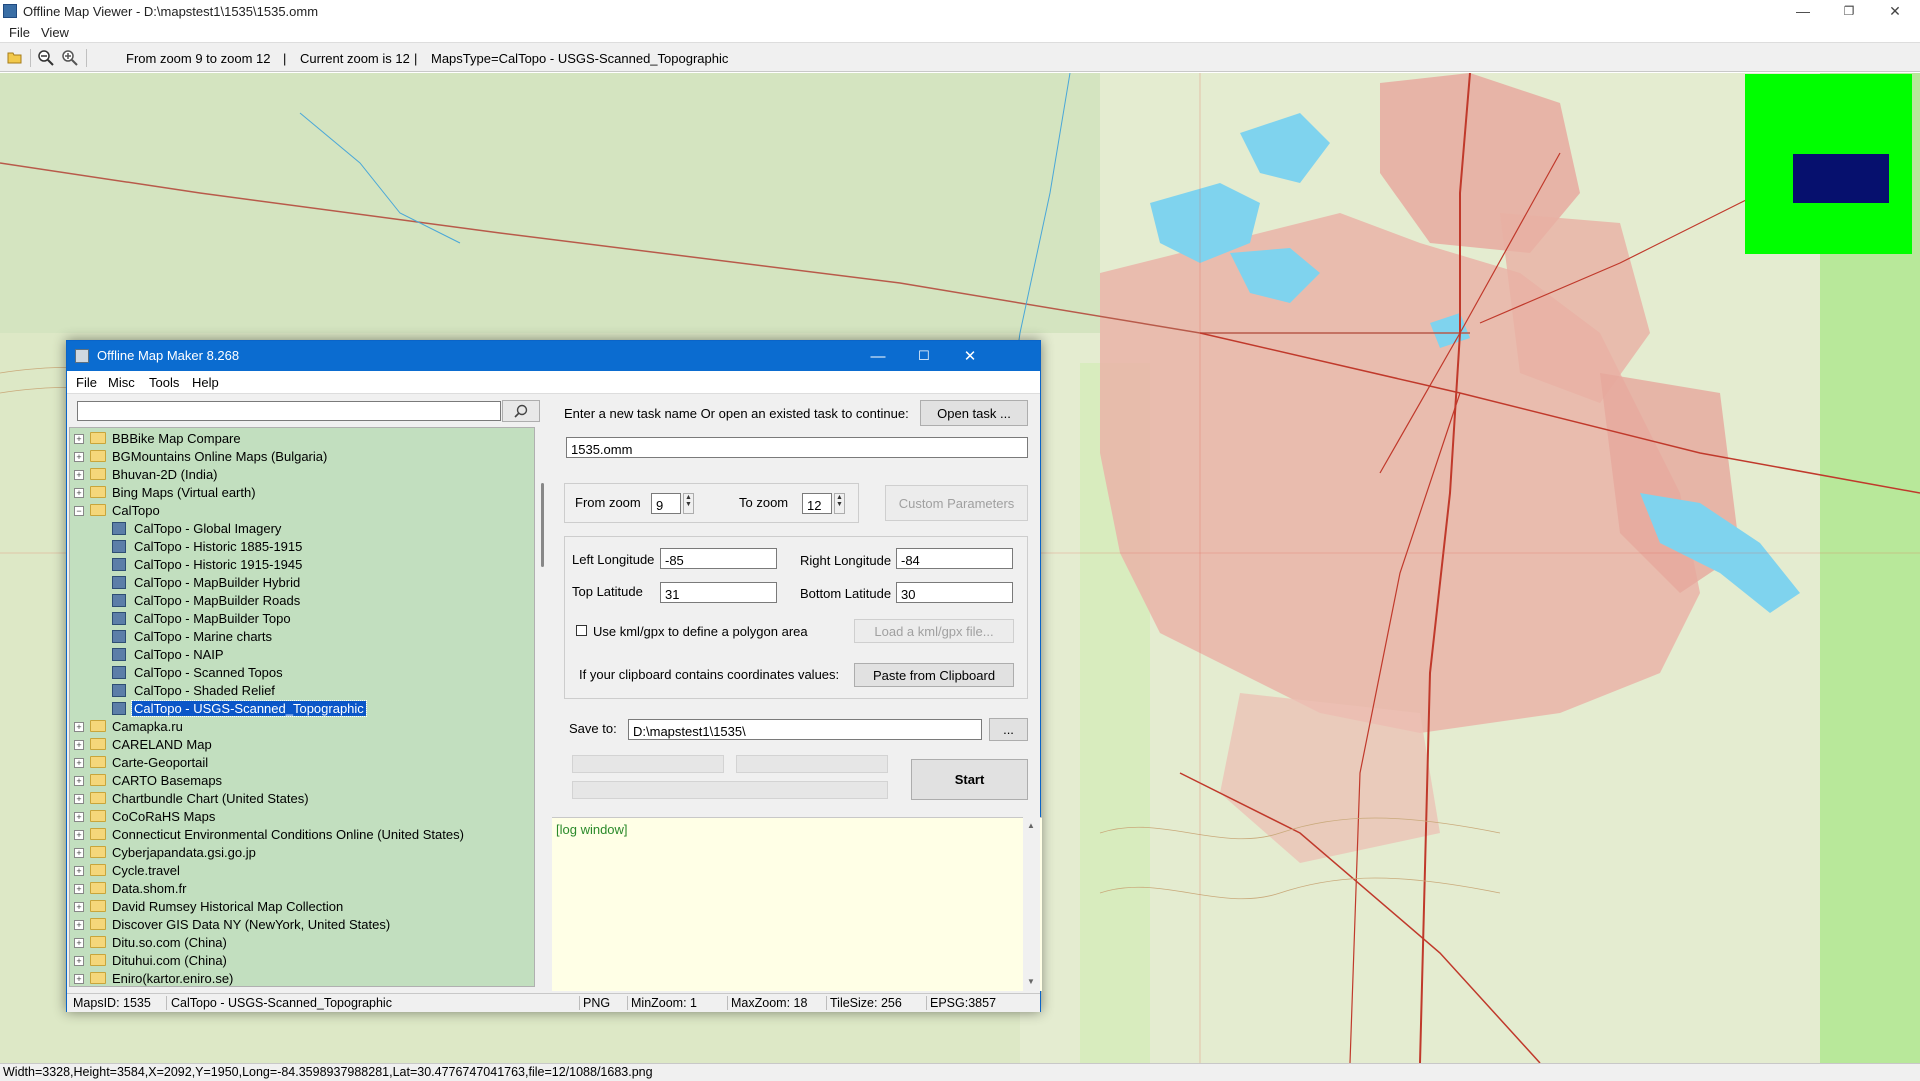 The width and height of the screenshot is (1920, 1081). Describe the element at coordinates (290, 457) in the screenshot. I see `tree-folder-item: + BGMountains Online Maps (Bulgaria)` at that location.